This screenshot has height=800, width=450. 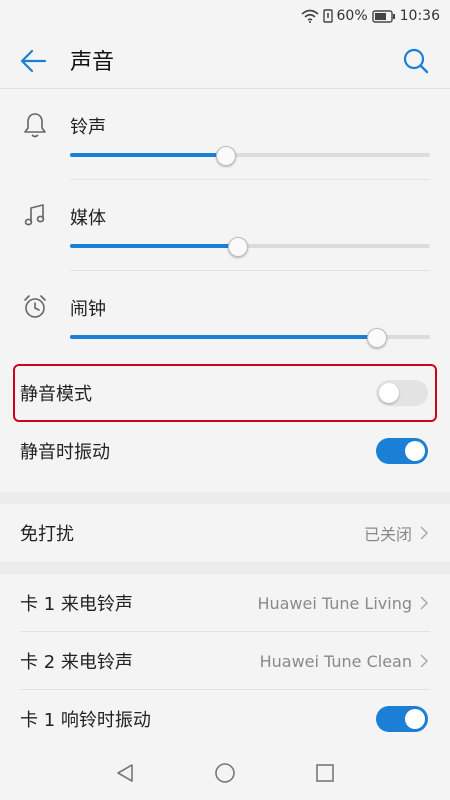 I want to click on dnd-label: 免打扰, so click(x=47, y=534).